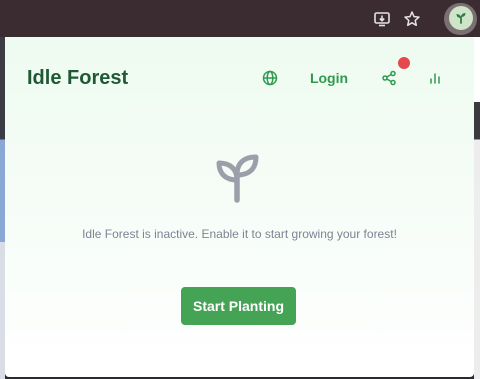 The height and width of the screenshot is (379, 480). I want to click on extension-sprout-icon, so click(461, 18).